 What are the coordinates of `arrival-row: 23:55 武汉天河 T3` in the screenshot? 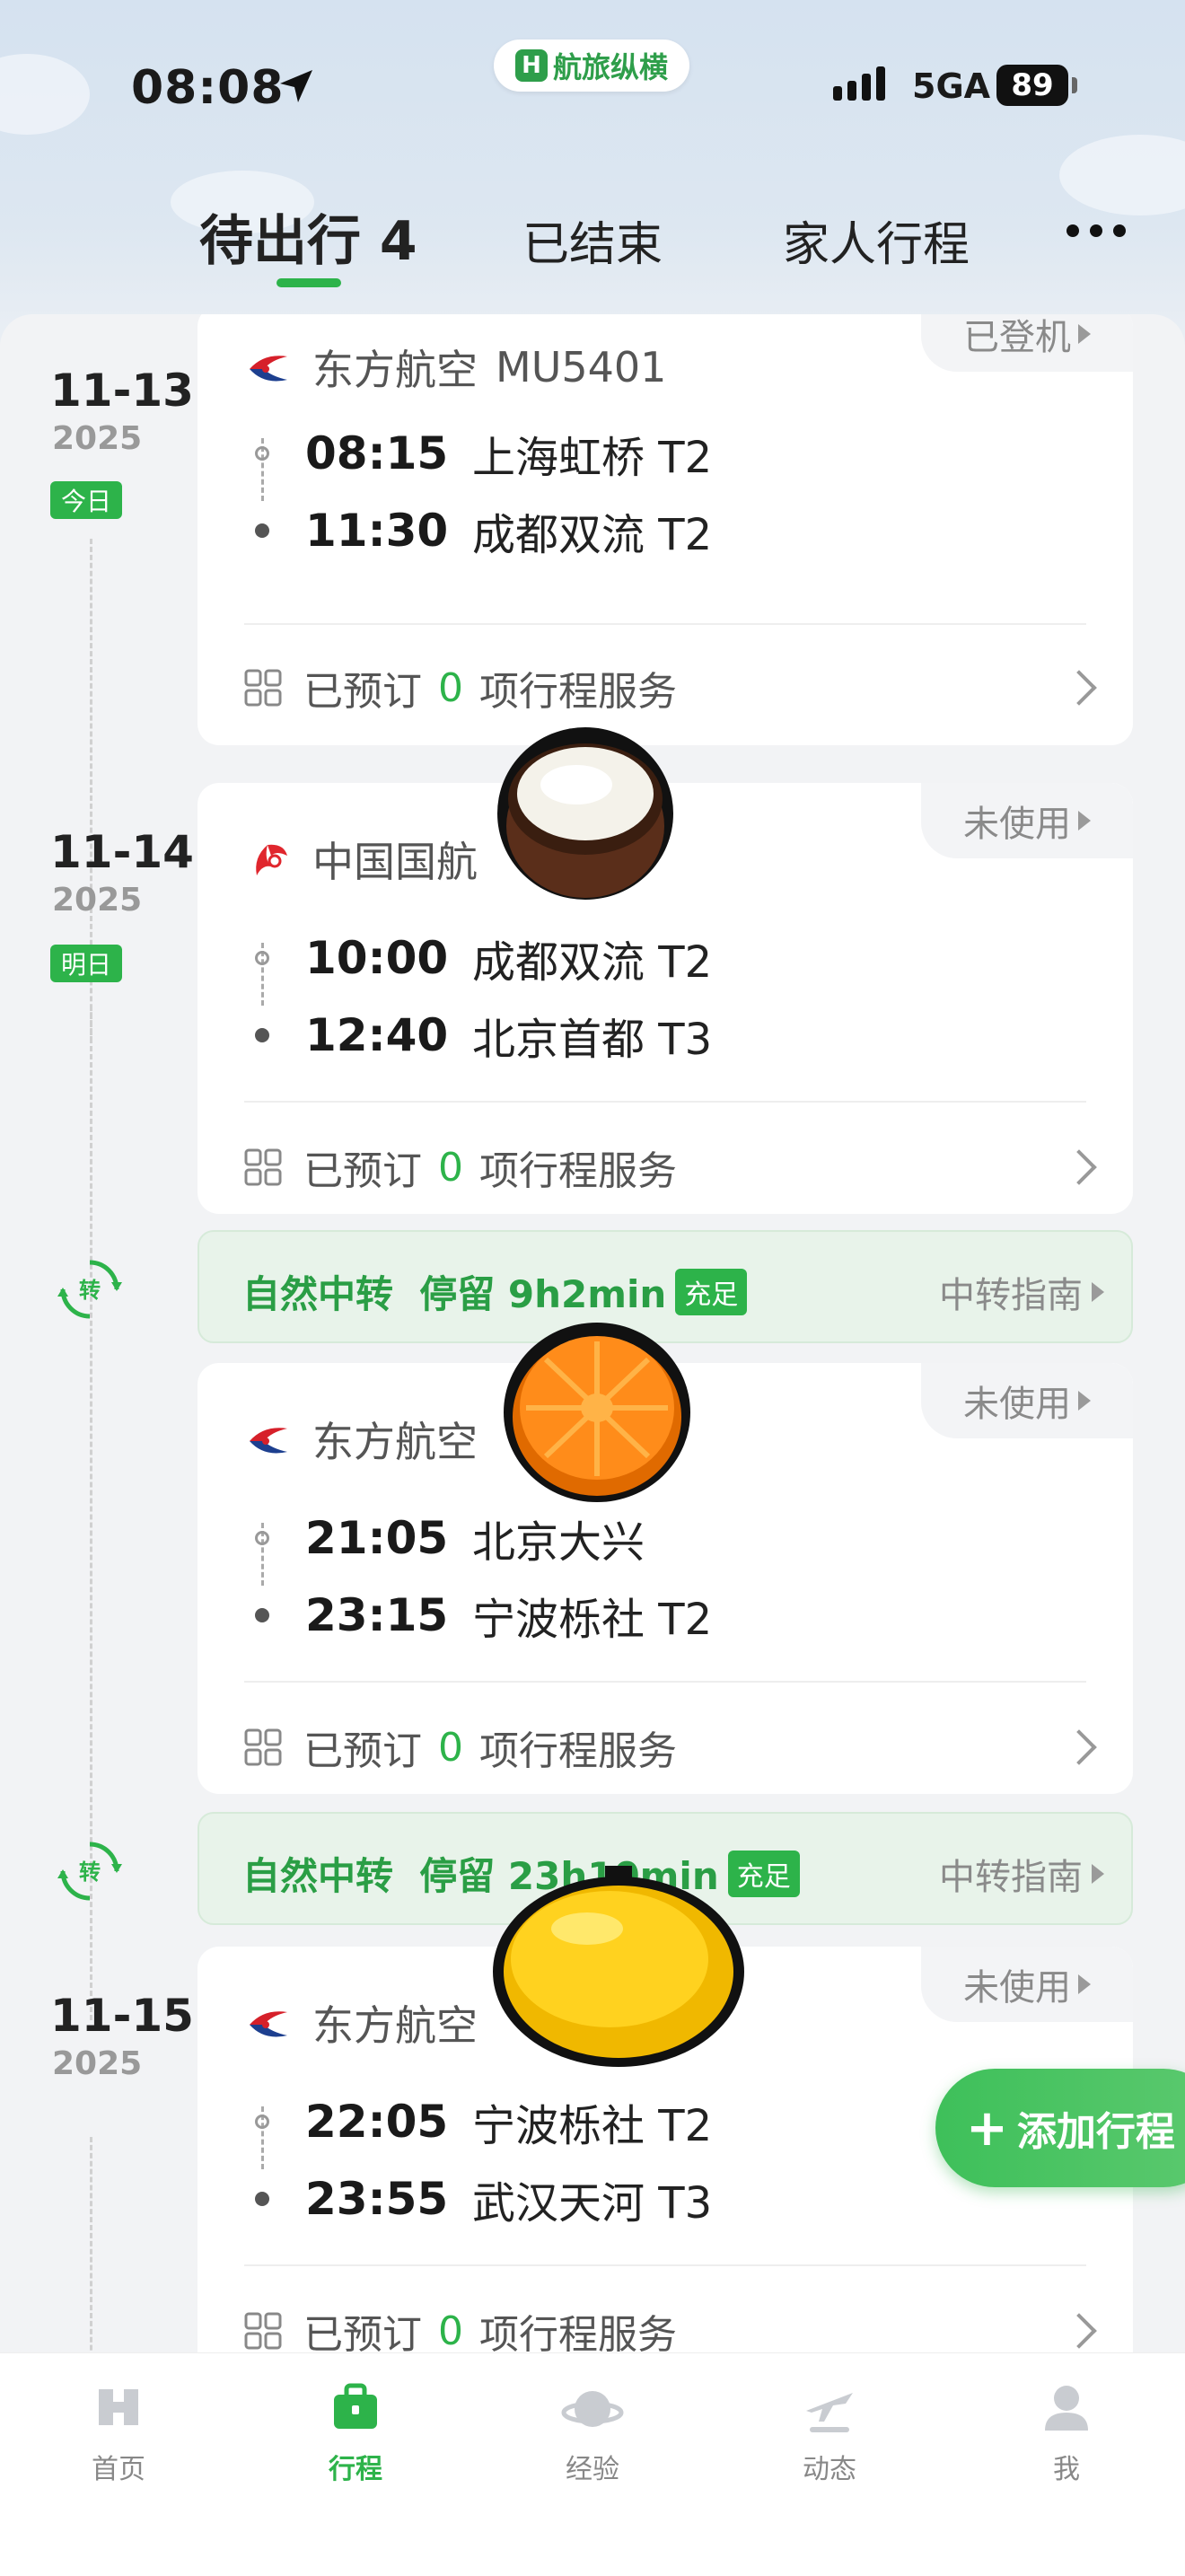 It's located at (478, 2198).